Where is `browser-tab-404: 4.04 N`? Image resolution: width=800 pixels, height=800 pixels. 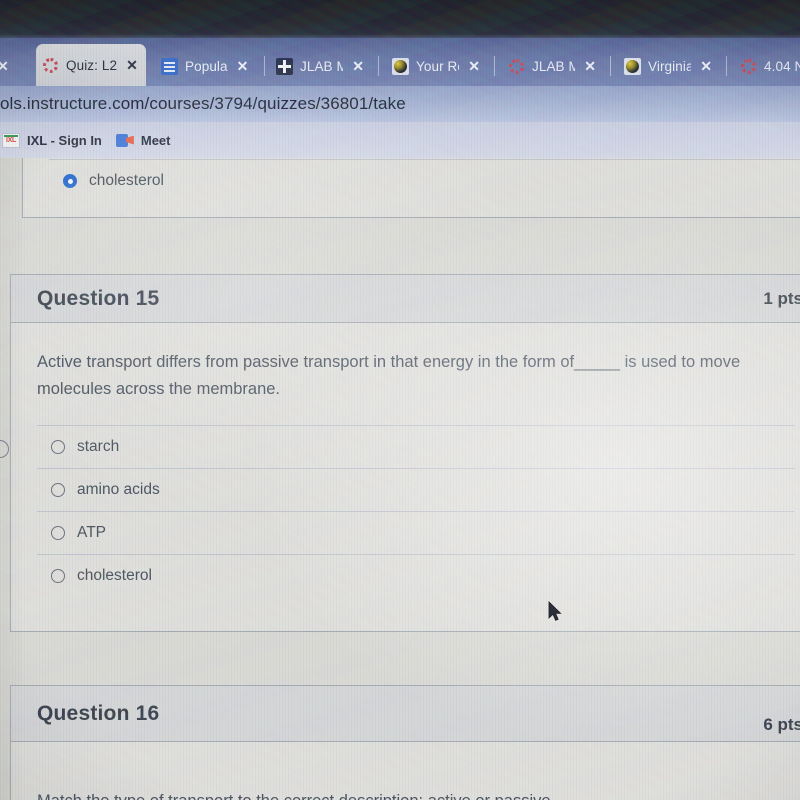
browser-tab-404: 4.04 N is located at coordinates (767, 66).